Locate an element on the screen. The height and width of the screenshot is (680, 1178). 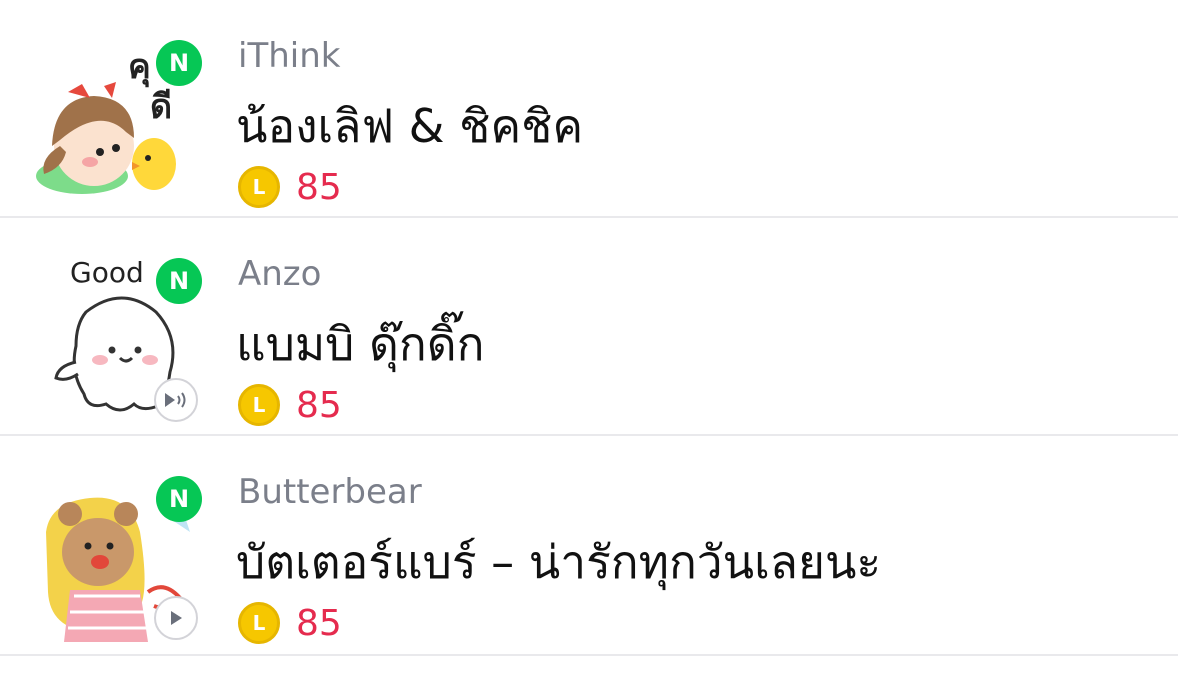
sticker-title: น้องเลิฟ & ชิคชิค is located at coordinates (409, 126).